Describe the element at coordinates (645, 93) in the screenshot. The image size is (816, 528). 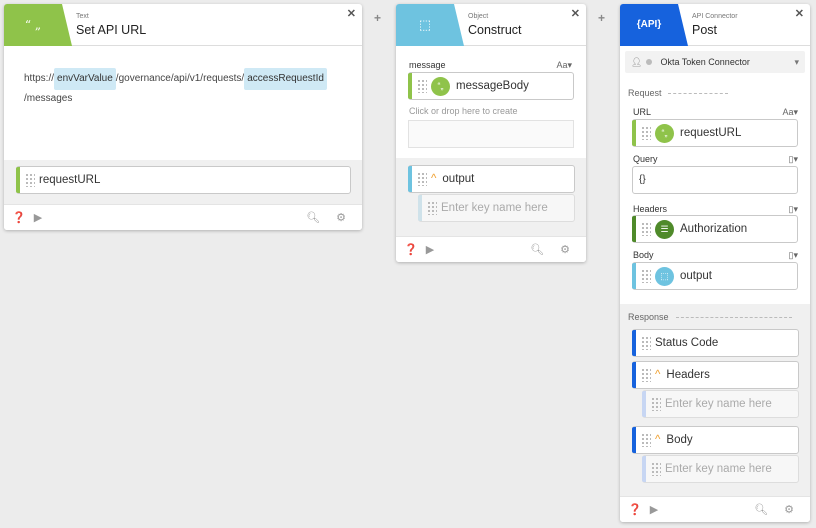
I see `request-section-label: Request` at that location.